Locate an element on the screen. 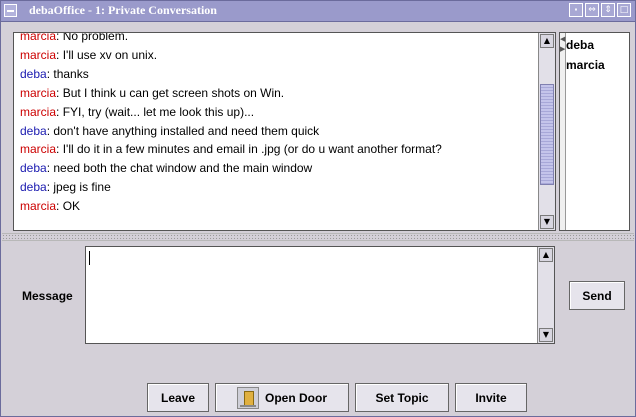 The image size is (636, 417). chat-message-text: No problem. is located at coordinates (95, 37).